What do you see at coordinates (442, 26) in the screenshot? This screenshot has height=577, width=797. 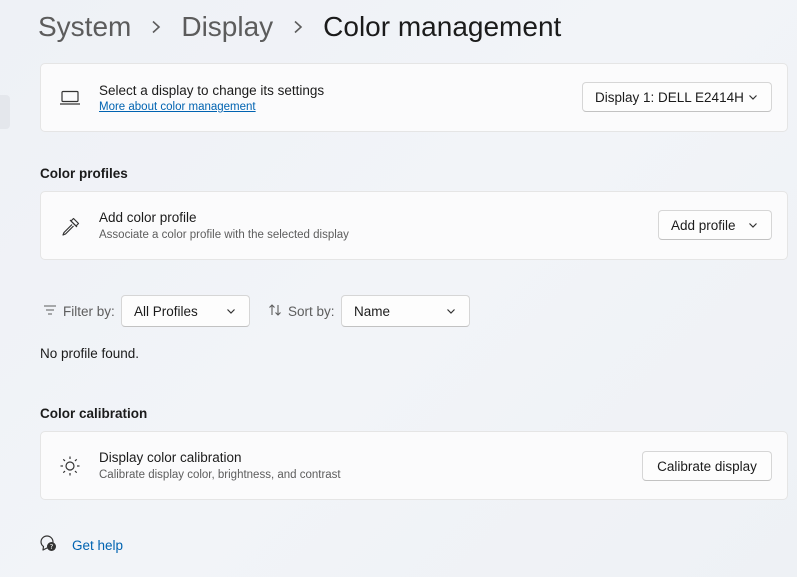 I see `page-title: Color management` at bounding box center [442, 26].